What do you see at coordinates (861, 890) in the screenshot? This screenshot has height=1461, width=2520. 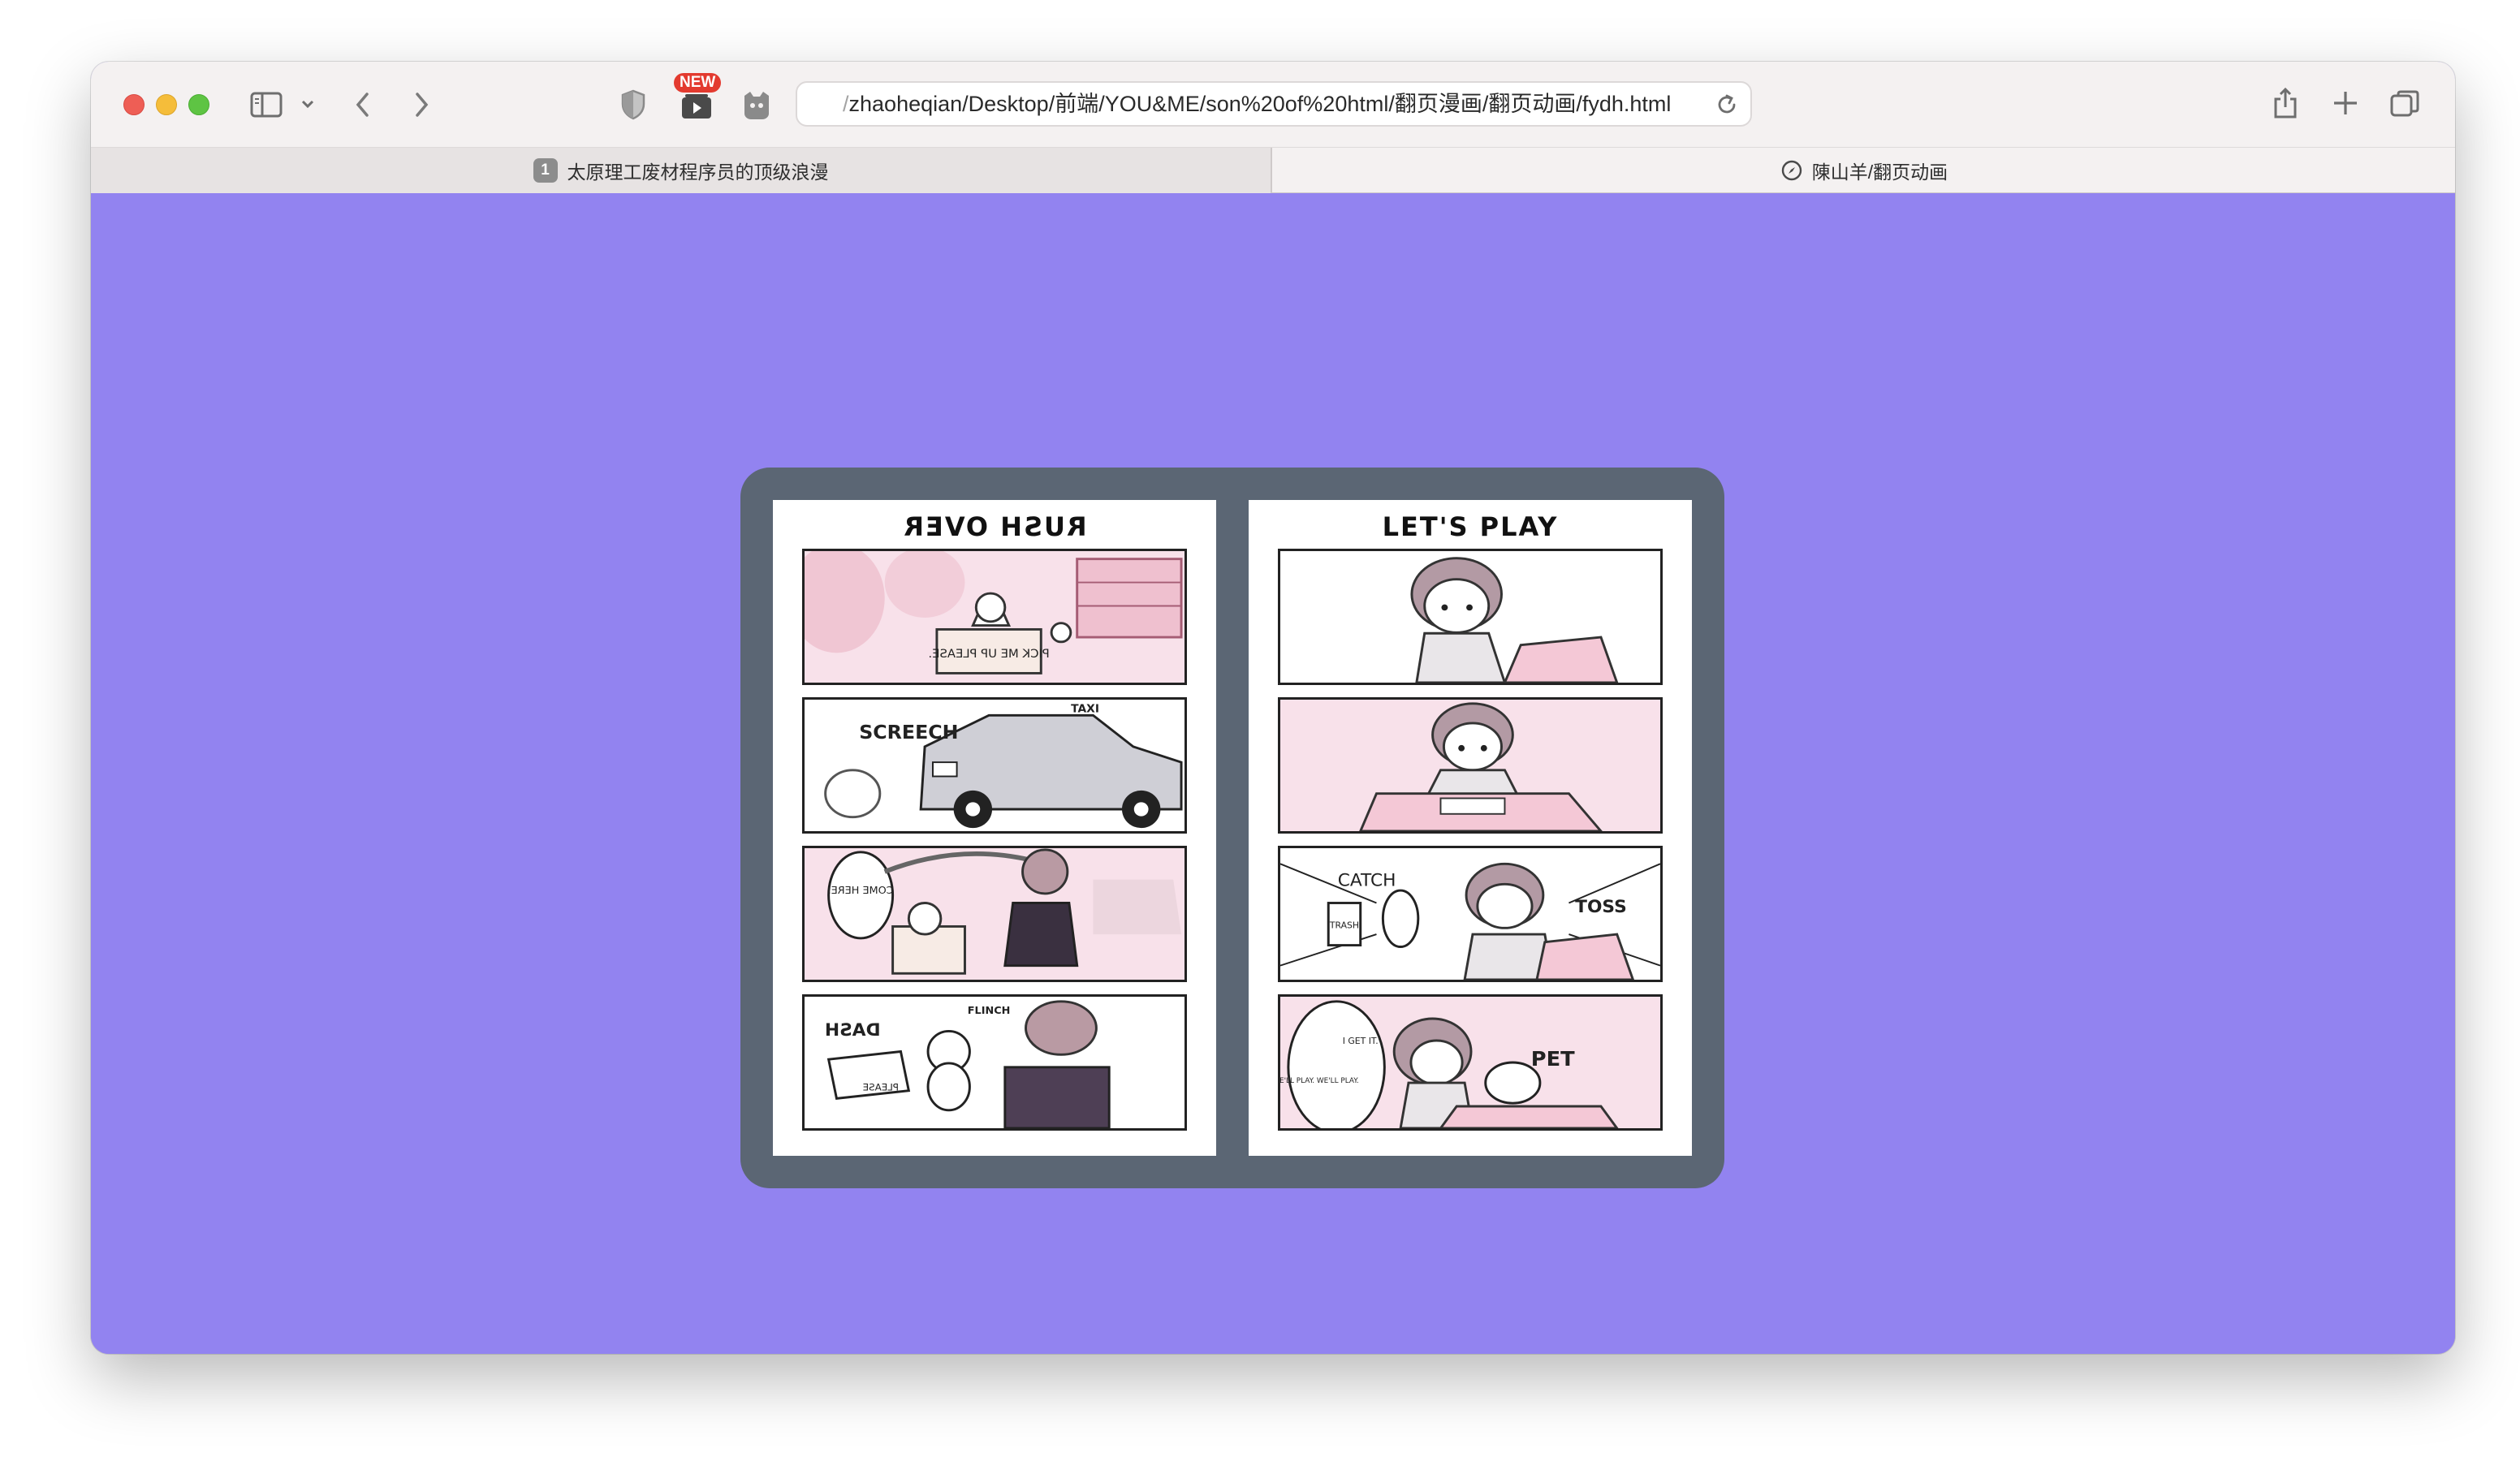 I see `panel-sfx: COME HERE.` at bounding box center [861, 890].